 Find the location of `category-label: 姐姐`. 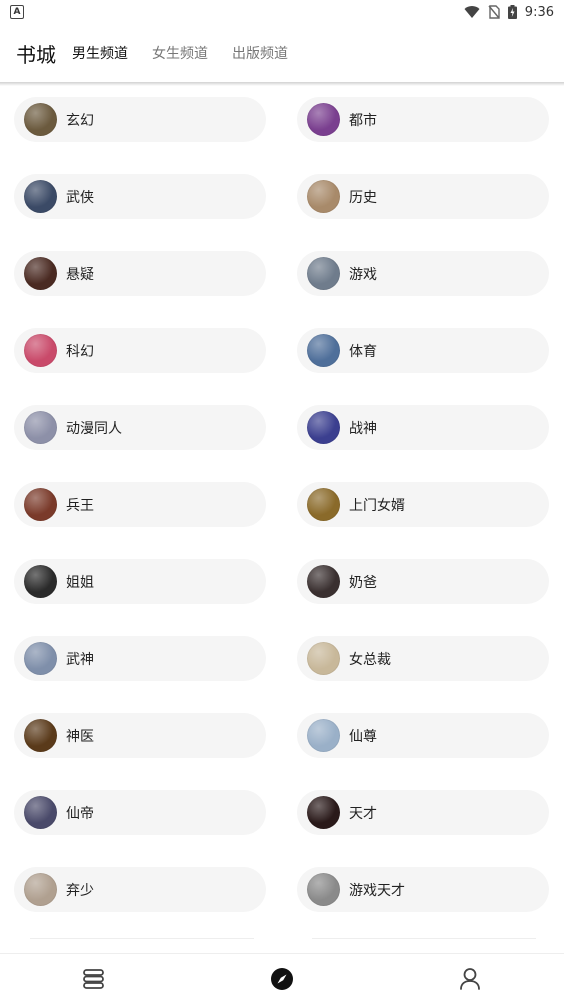

category-label: 姐姐 is located at coordinates (80, 582).